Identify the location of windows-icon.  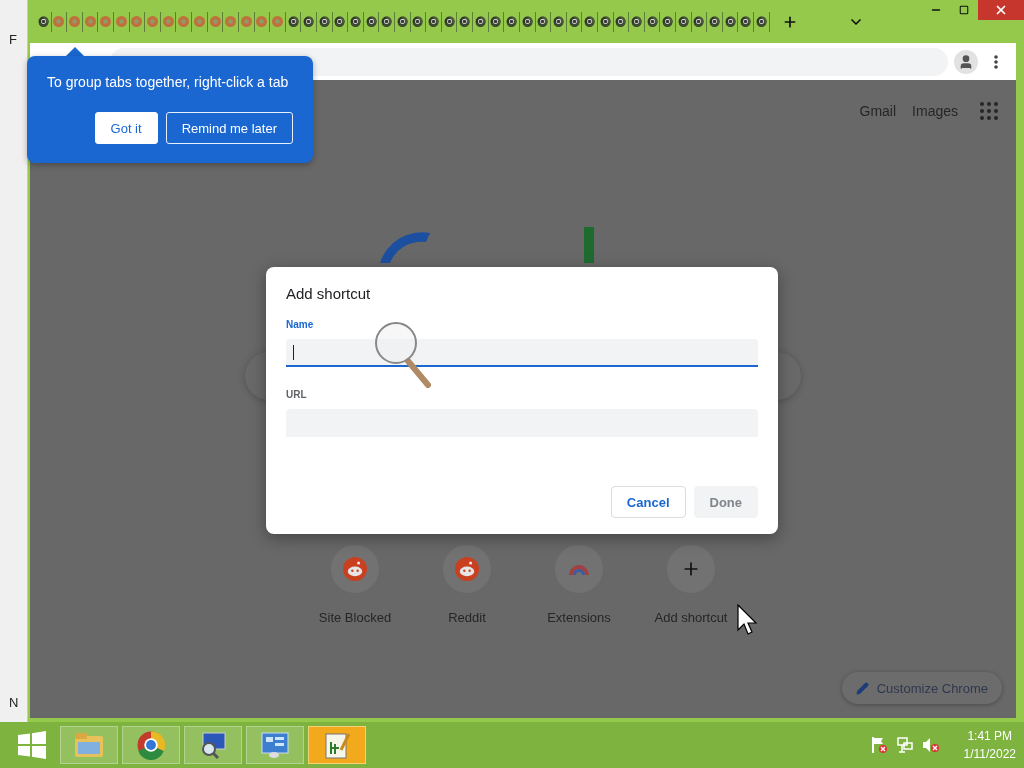
(32, 745).